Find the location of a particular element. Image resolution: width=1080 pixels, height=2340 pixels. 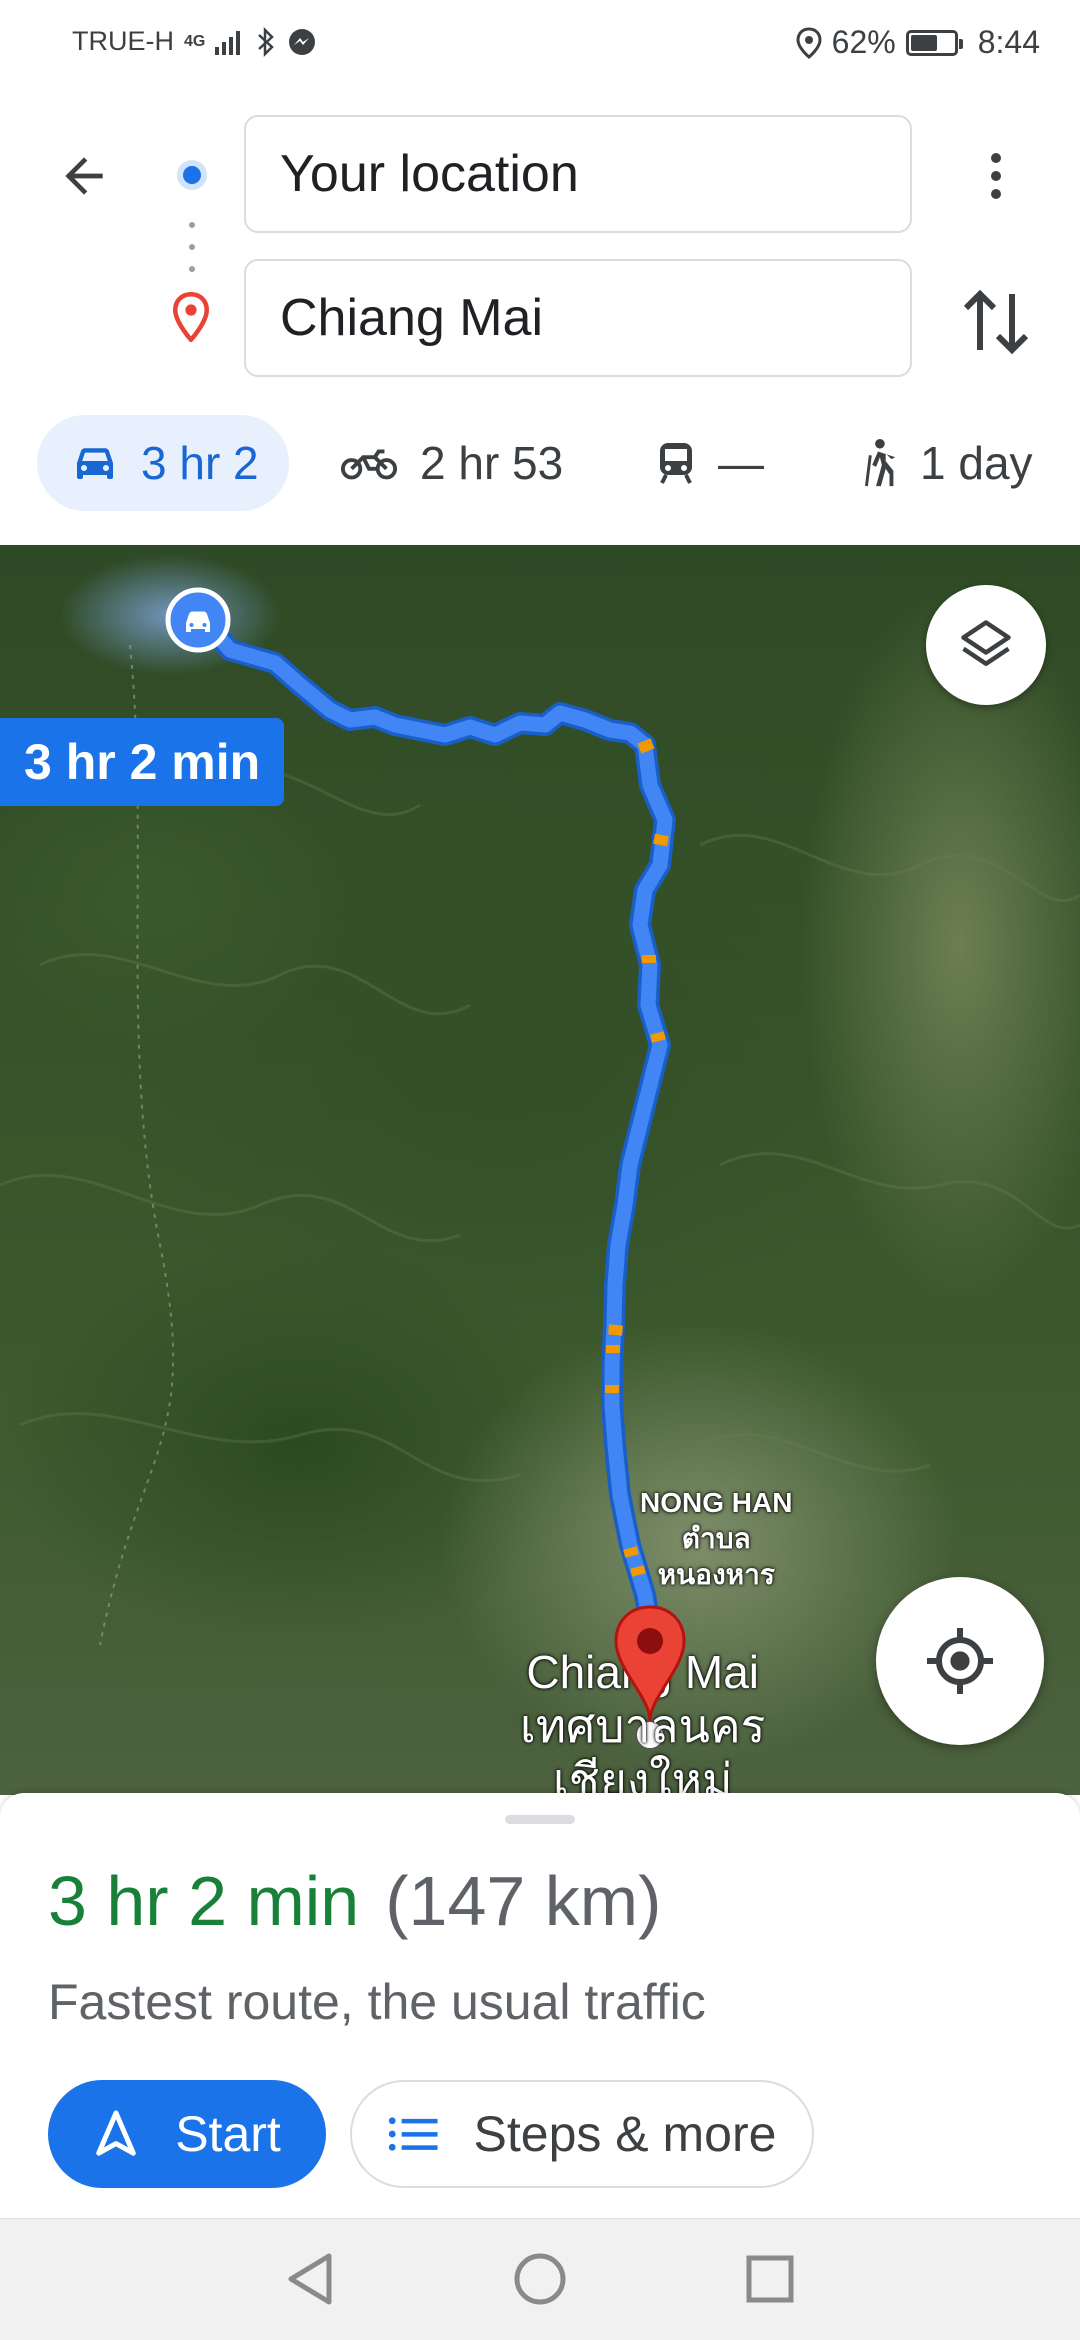

square-recents-icon is located at coordinates (770, 2279).